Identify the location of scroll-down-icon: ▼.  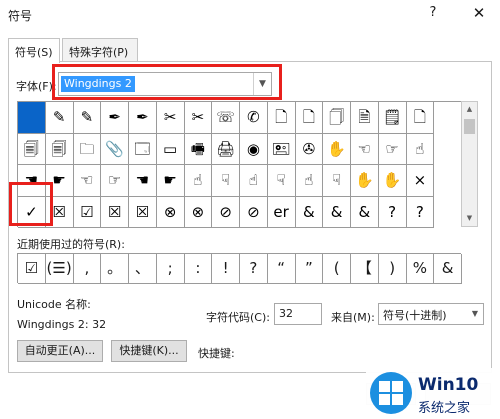
(469, 218).